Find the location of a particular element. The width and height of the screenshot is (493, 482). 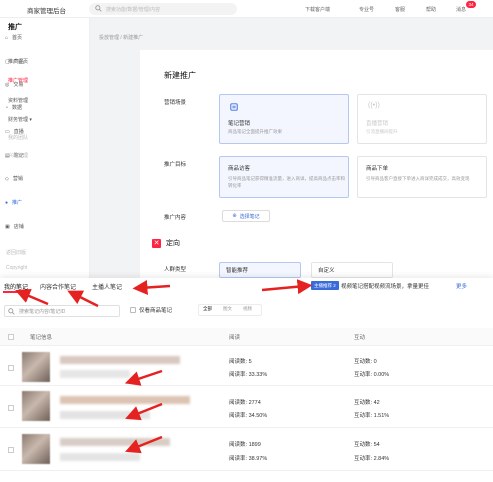

sidebar-item-home: ⌂ 首页 is located at coordinates (14, 38).